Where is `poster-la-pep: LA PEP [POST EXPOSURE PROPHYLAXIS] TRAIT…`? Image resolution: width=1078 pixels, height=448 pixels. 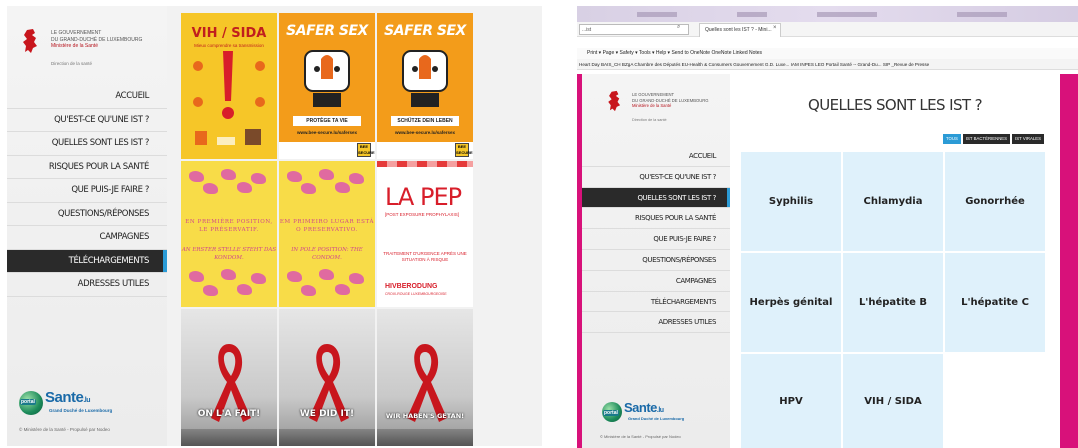
poster-la-pep: LA PEP [POST EXPOSURE PROPHYLAXIS] TRAIT… is located at coordinates (425, 234).